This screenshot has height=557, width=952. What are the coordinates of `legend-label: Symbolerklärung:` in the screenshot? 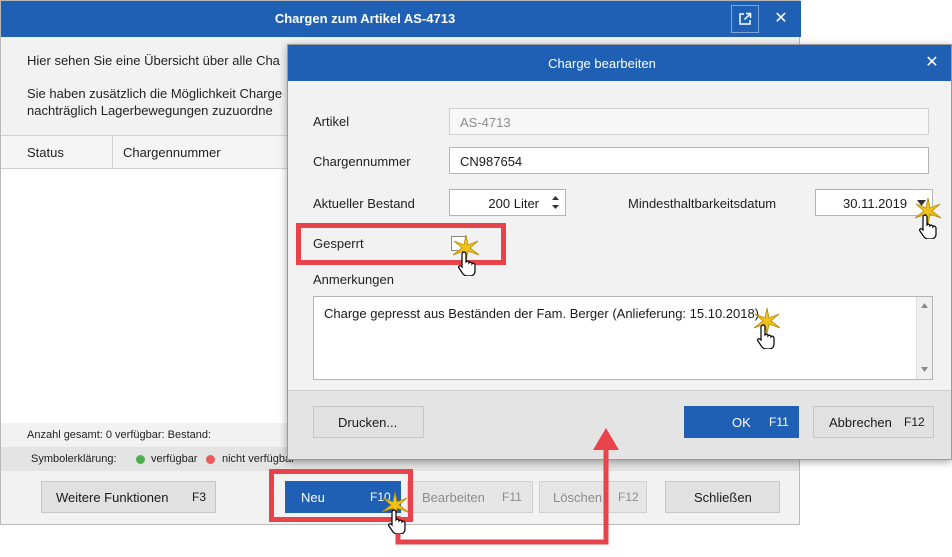 It's located at (74, 459).